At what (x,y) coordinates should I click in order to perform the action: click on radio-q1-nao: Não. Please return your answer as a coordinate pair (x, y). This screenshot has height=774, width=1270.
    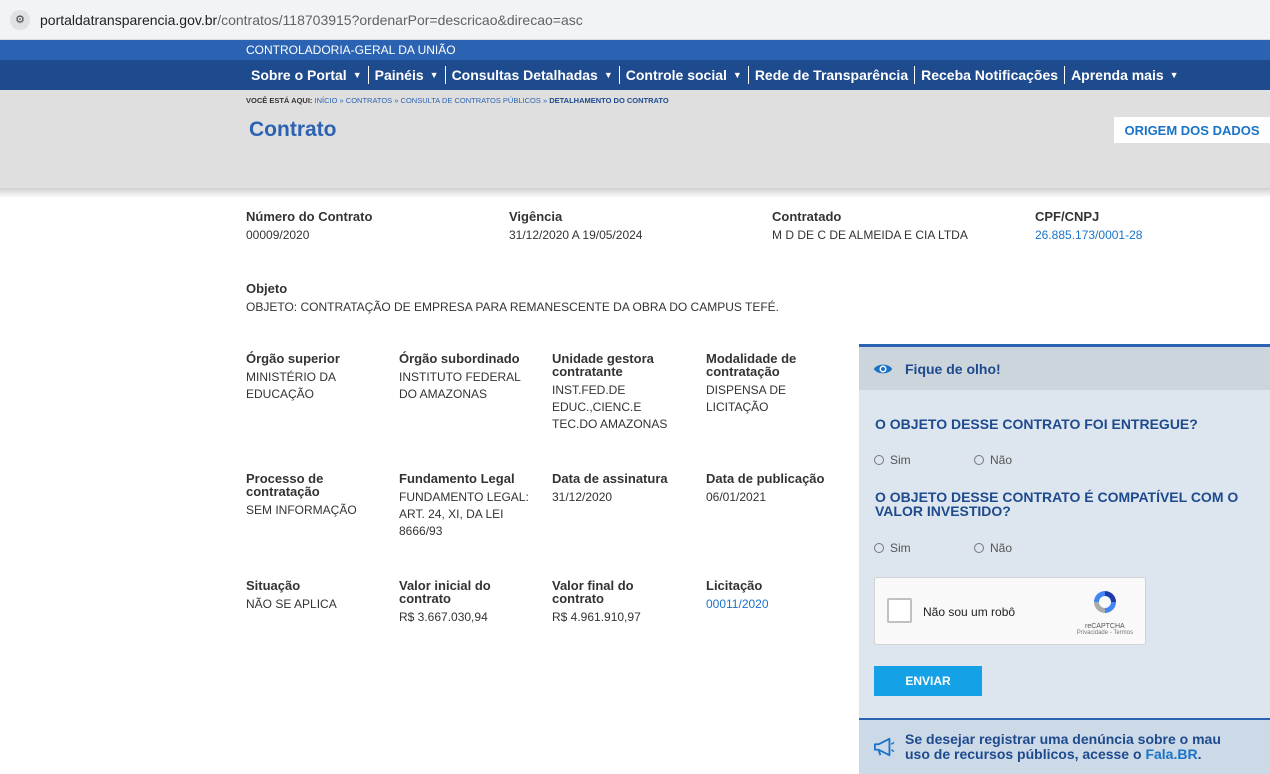
    Looking at the image, I should click on (993, 460).